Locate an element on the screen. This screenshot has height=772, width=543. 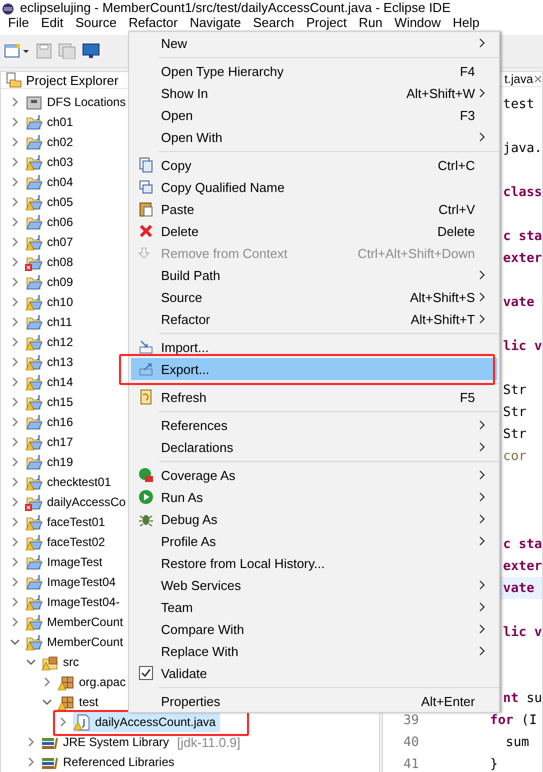
tree-item: faceTest02 is located at coordinates (67, 542).